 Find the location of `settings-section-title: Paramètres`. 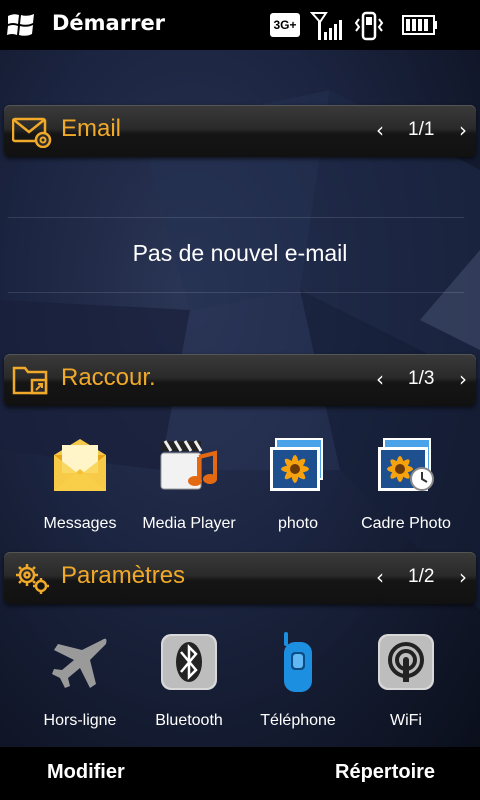

settings-section-title: Paramètres is located at coordinates (123, 575).